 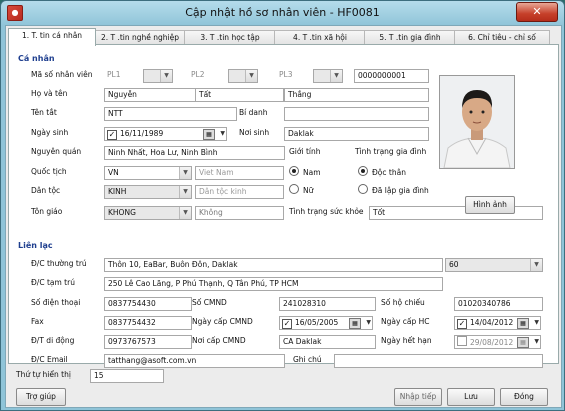 What do you see at coordinates (140, 37) in the screenshot?
I see `tab-career-info: 2. T .tin nghề nghiệp` at bounding box center [140, 37].